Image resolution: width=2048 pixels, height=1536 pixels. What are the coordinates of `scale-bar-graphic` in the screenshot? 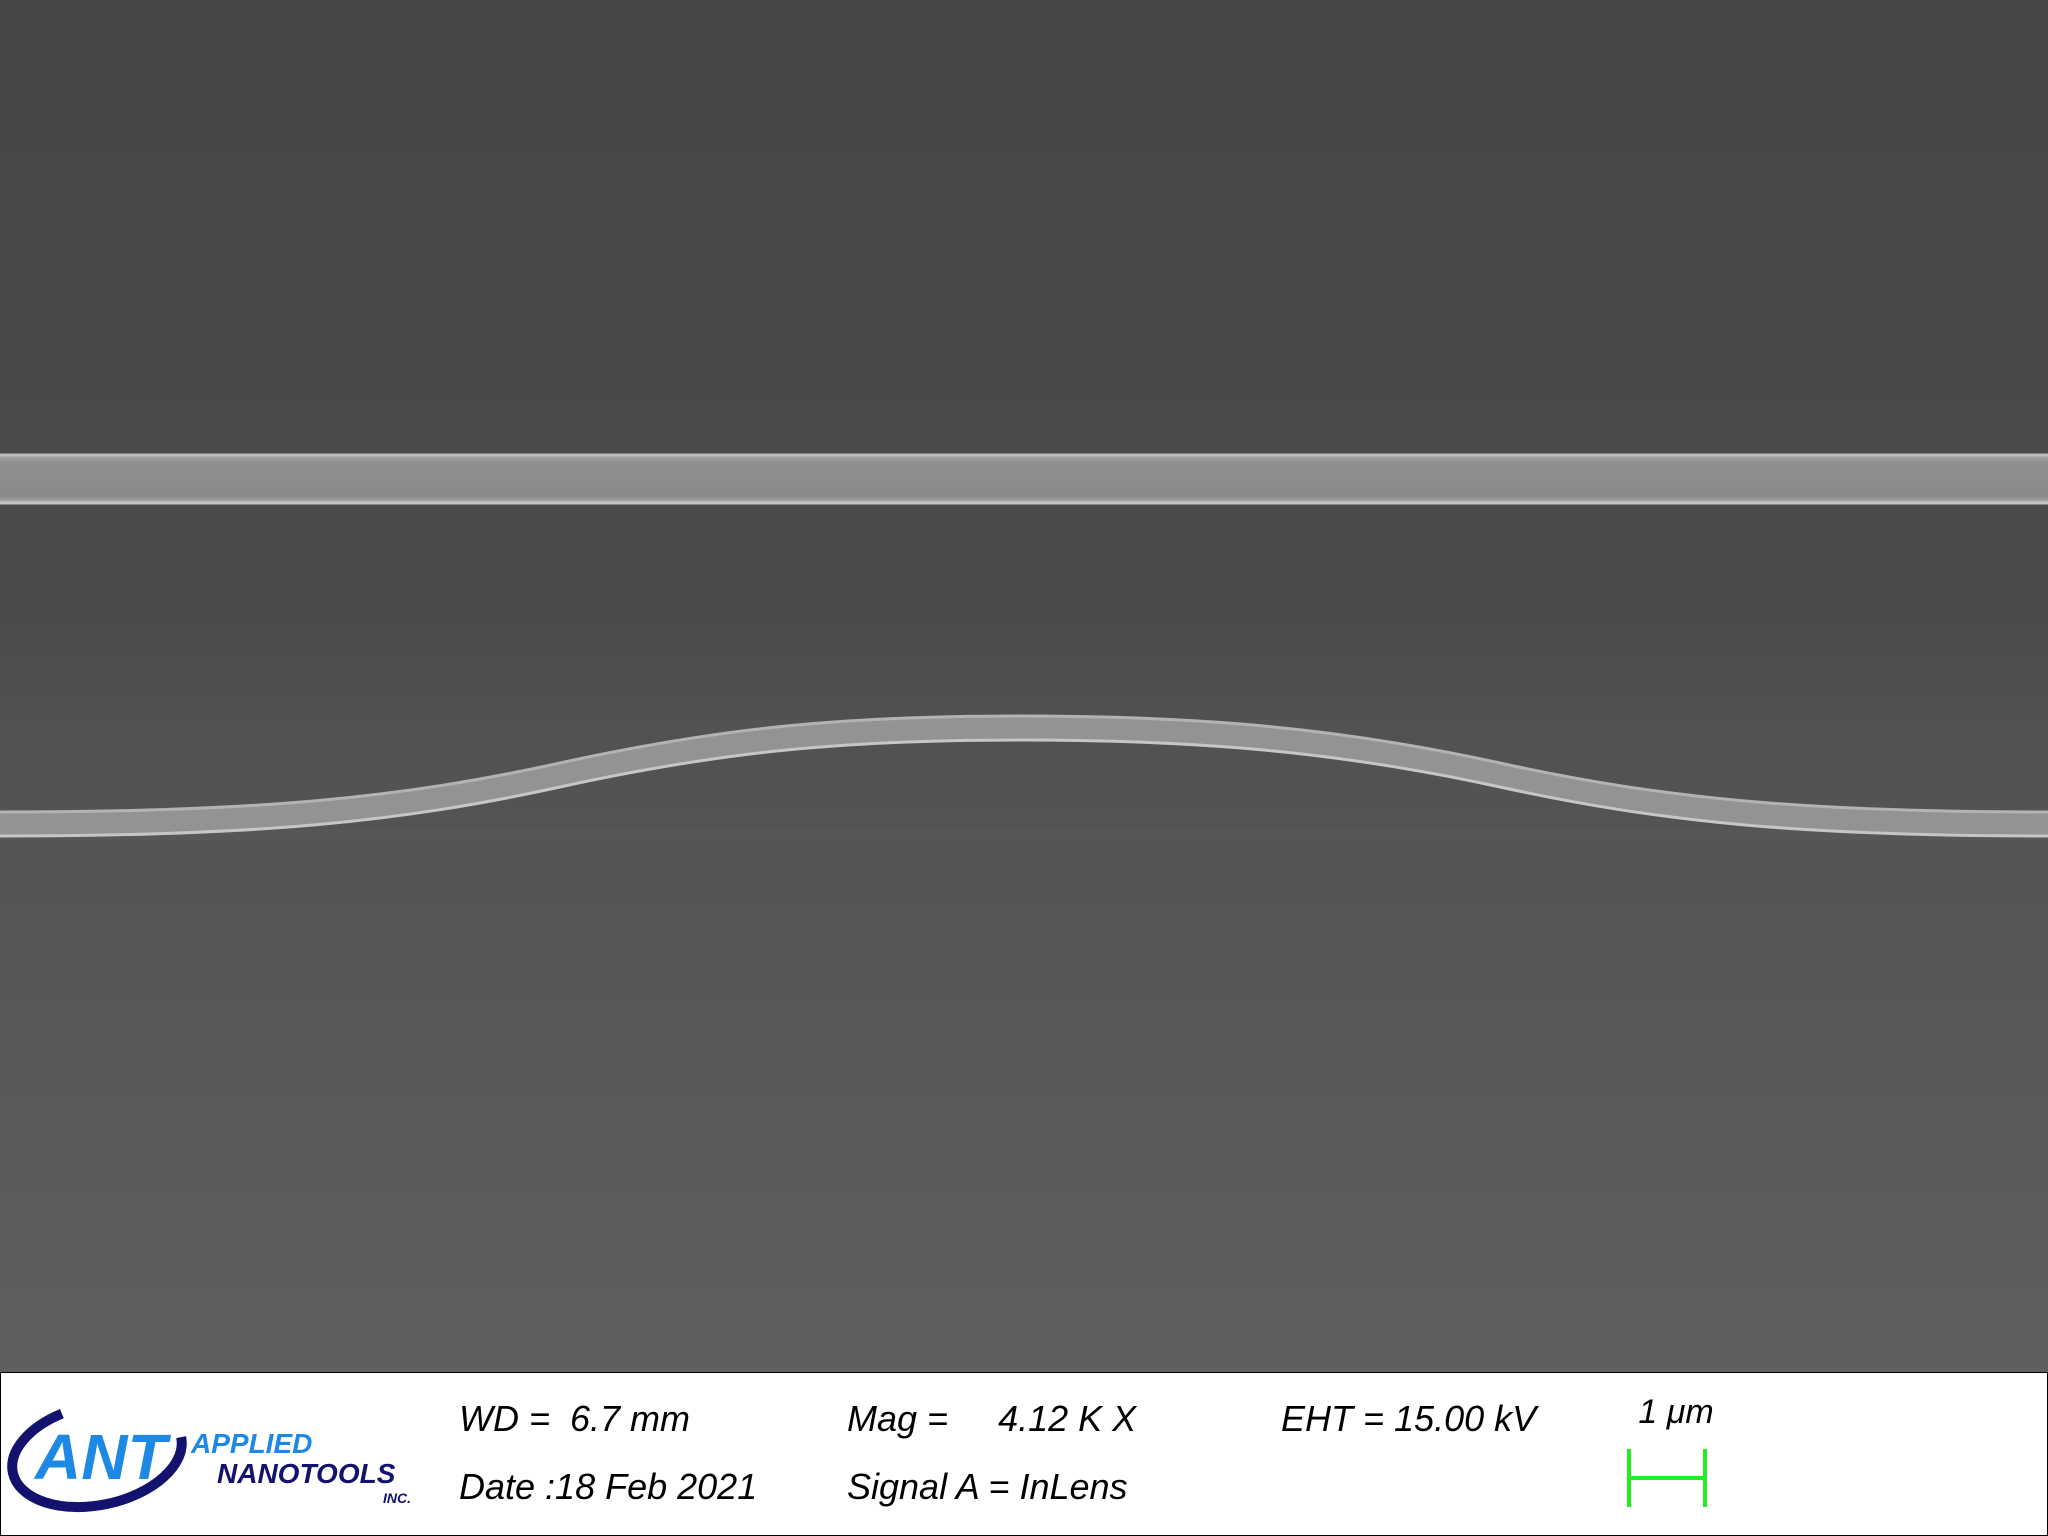 It's located at (1667, 1478).